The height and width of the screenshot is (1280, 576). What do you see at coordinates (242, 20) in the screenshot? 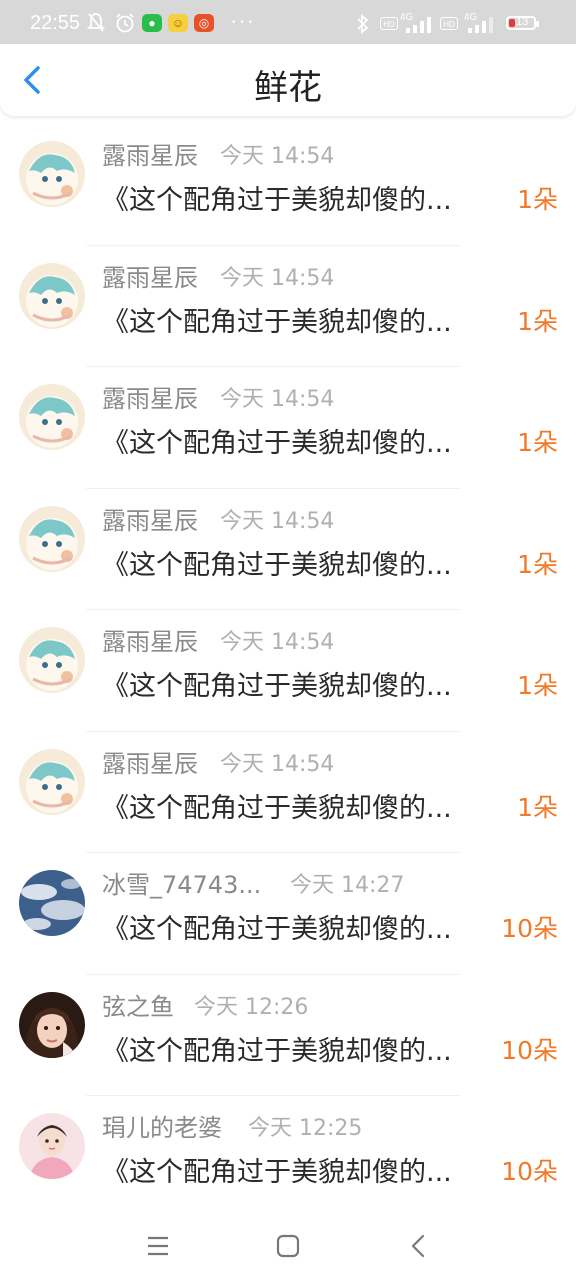
I see `more-icon: ···` at bounding box center [242, 20].